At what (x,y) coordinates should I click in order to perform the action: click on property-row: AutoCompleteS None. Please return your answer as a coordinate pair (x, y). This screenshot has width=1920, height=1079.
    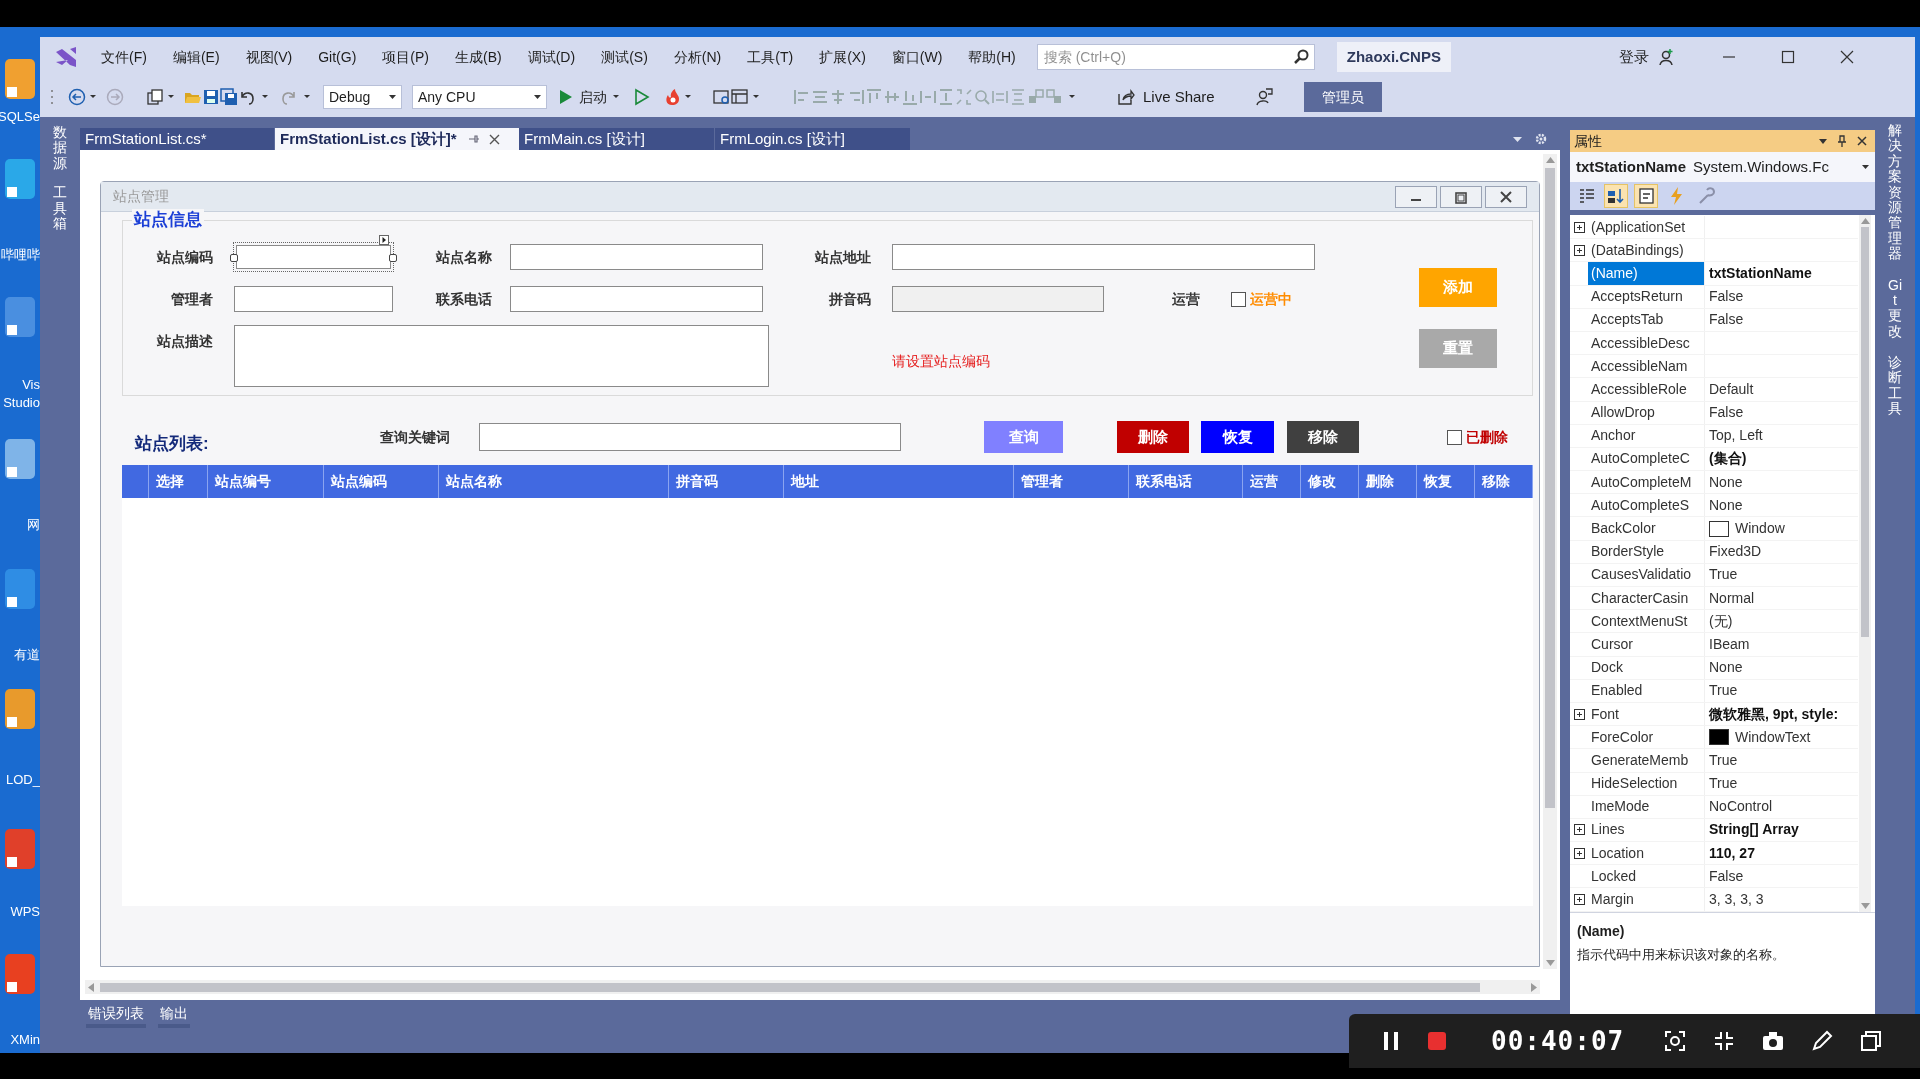
    Looking at the image, I should click on (1714, 506).